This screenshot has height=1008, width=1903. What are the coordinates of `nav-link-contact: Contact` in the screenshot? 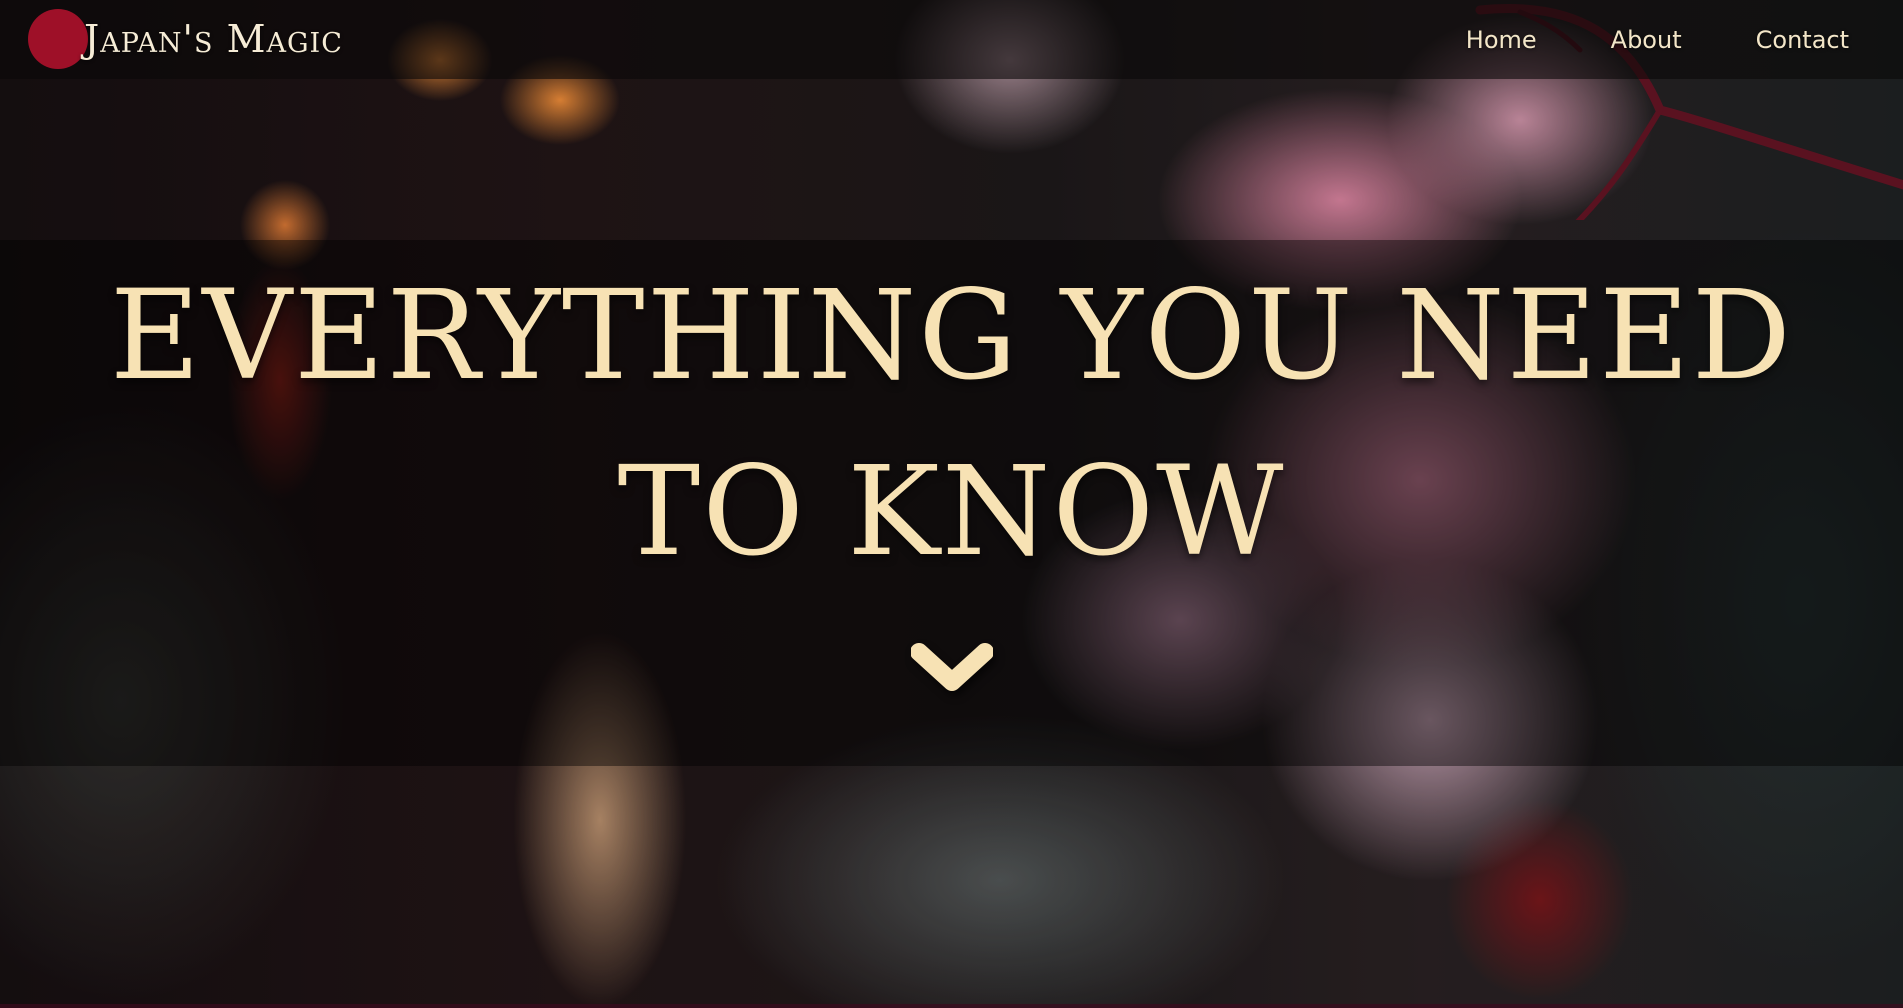 It's located at (1802, 40).